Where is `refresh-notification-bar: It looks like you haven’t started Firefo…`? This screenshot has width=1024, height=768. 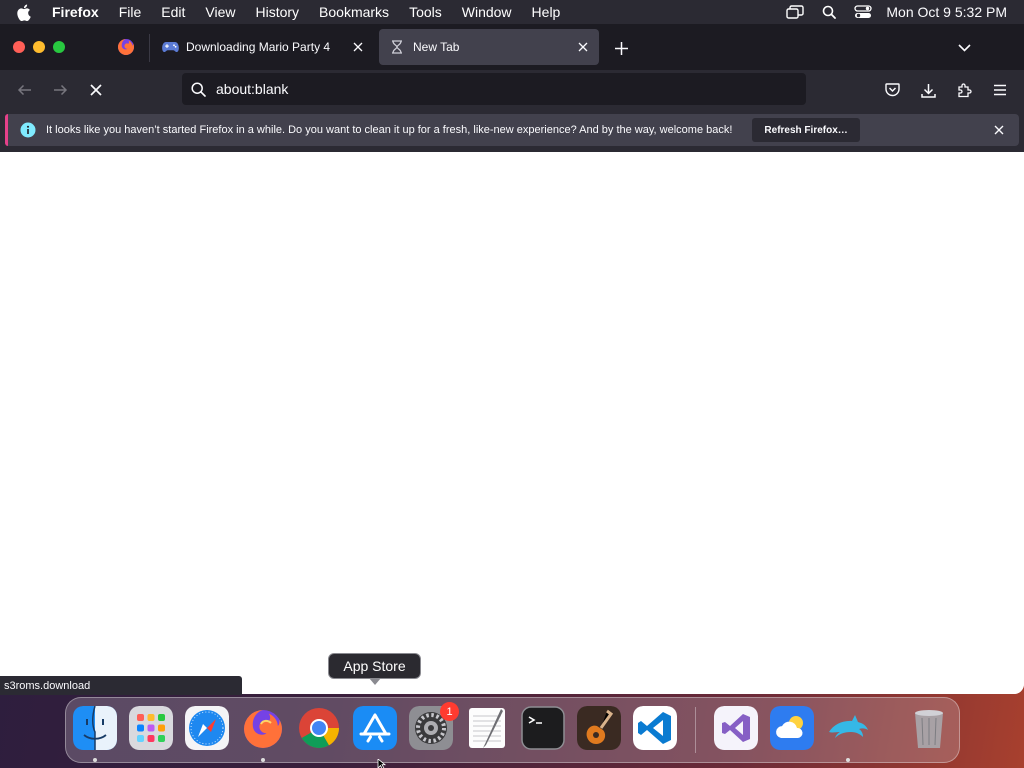
refresh-notification-bar: It looks like you haven’t started Firefo… is located at coordinates (512, 131).